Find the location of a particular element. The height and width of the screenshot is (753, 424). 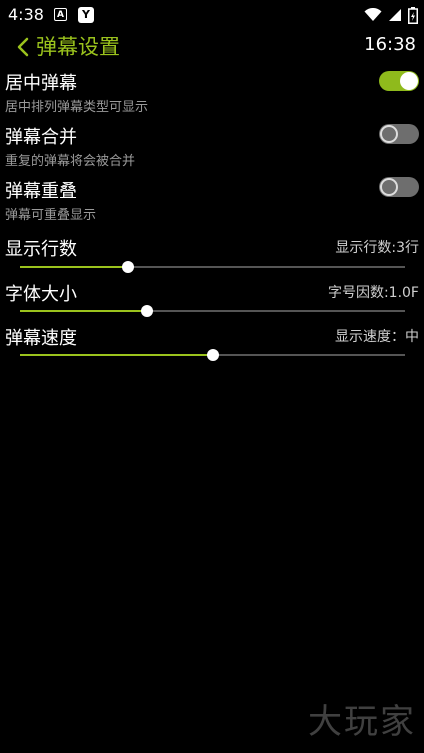

setting-title: 弹幕速度 is located at coordinates (41, 338).